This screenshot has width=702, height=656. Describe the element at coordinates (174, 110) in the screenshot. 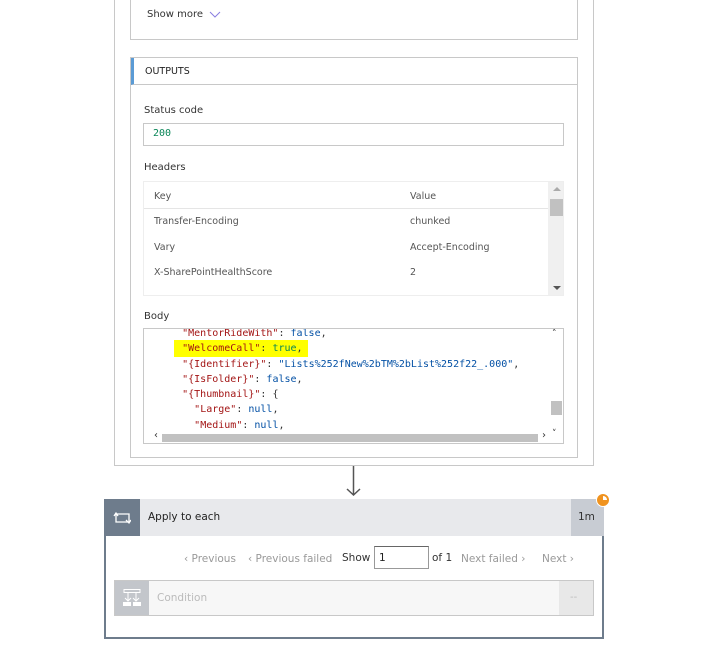

I see `status-code-label: Status code` at that location.